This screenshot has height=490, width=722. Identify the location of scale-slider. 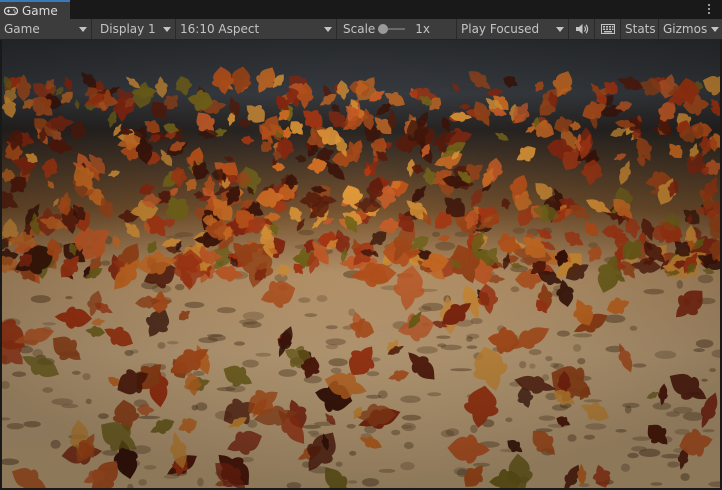
(392, 29).